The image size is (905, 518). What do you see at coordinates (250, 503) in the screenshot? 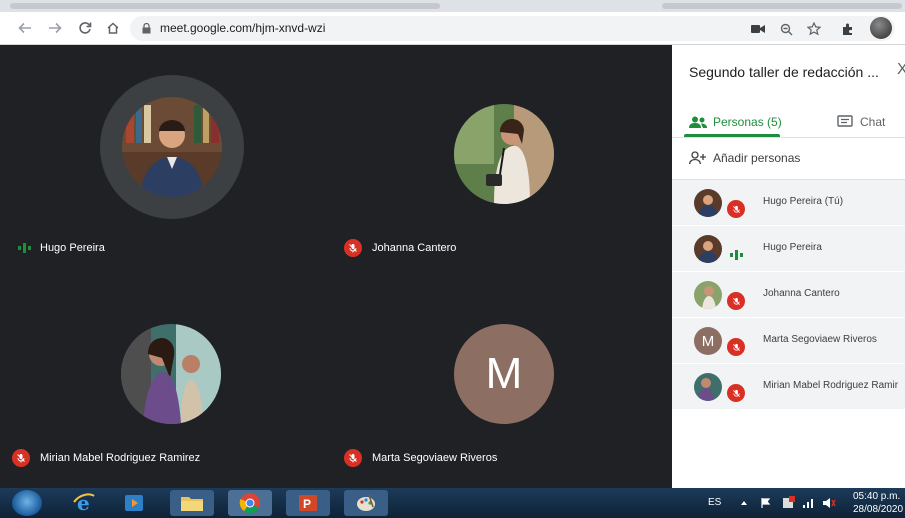
I see `chrome-icon` at bounding box center [250, 503].